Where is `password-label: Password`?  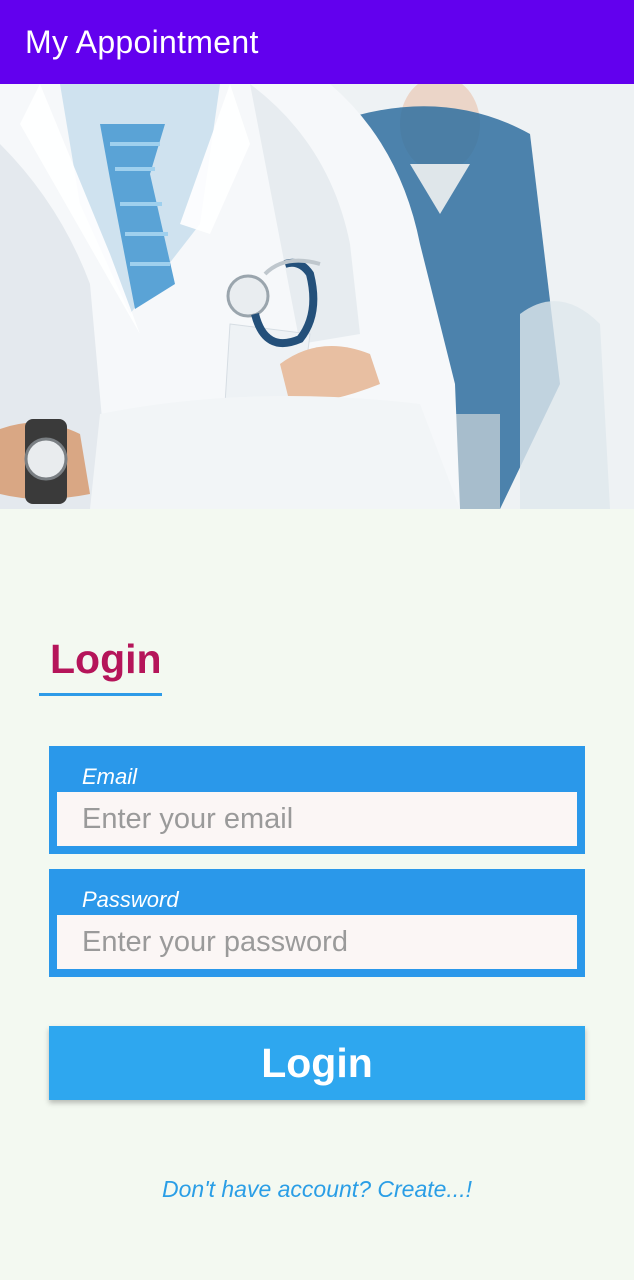 password-label: Password is located at coordinates (130, 899).